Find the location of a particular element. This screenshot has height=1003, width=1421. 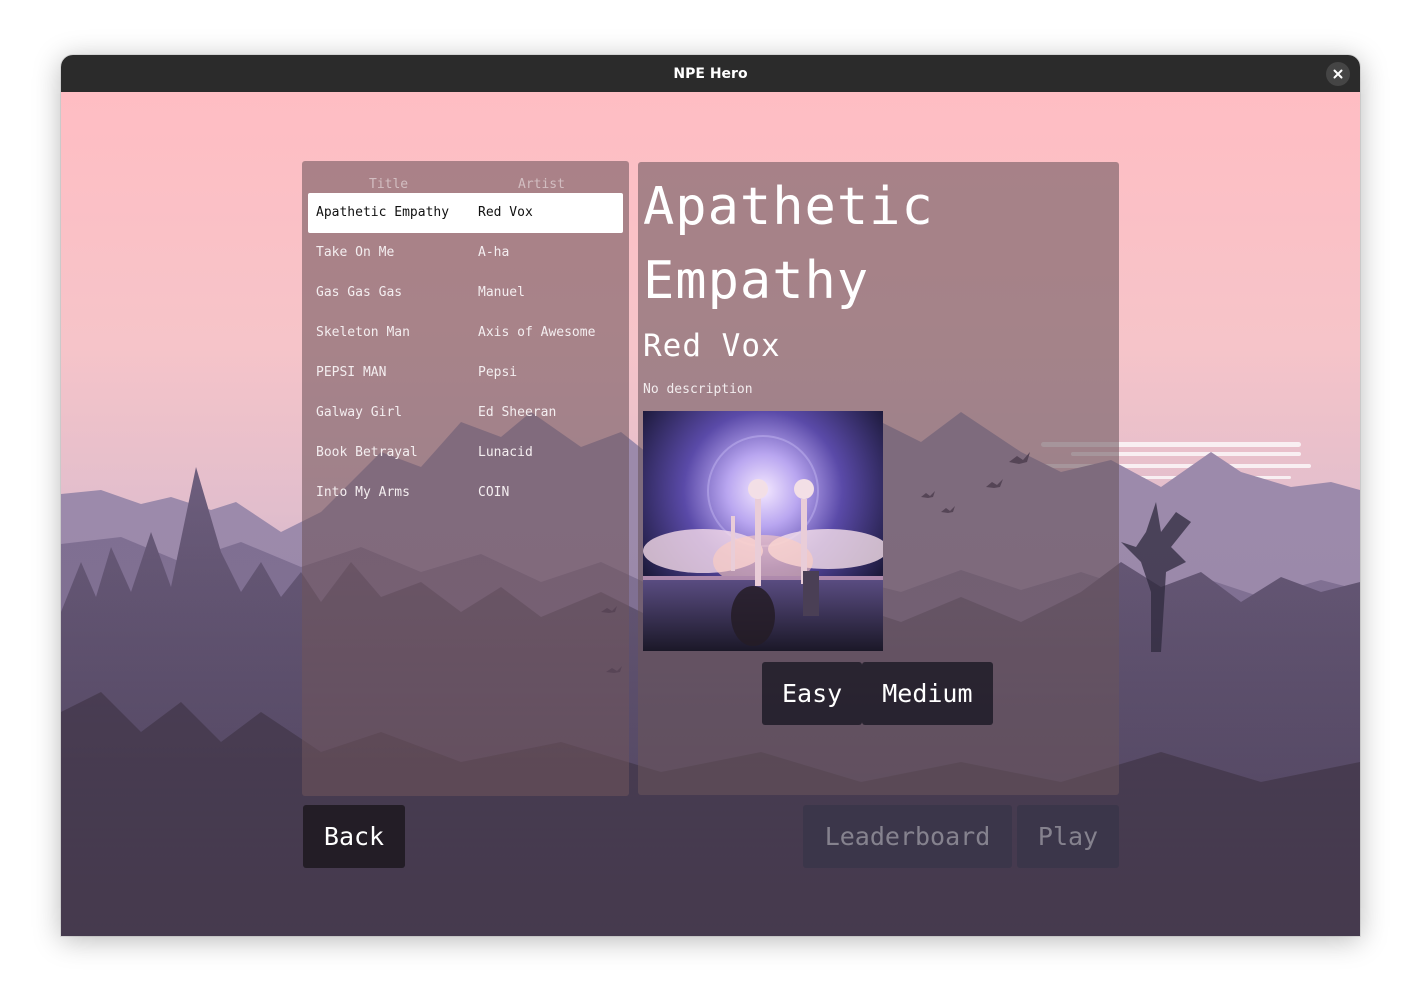

song-row: Take On Me A-ha is located at coordinates (465, 253).